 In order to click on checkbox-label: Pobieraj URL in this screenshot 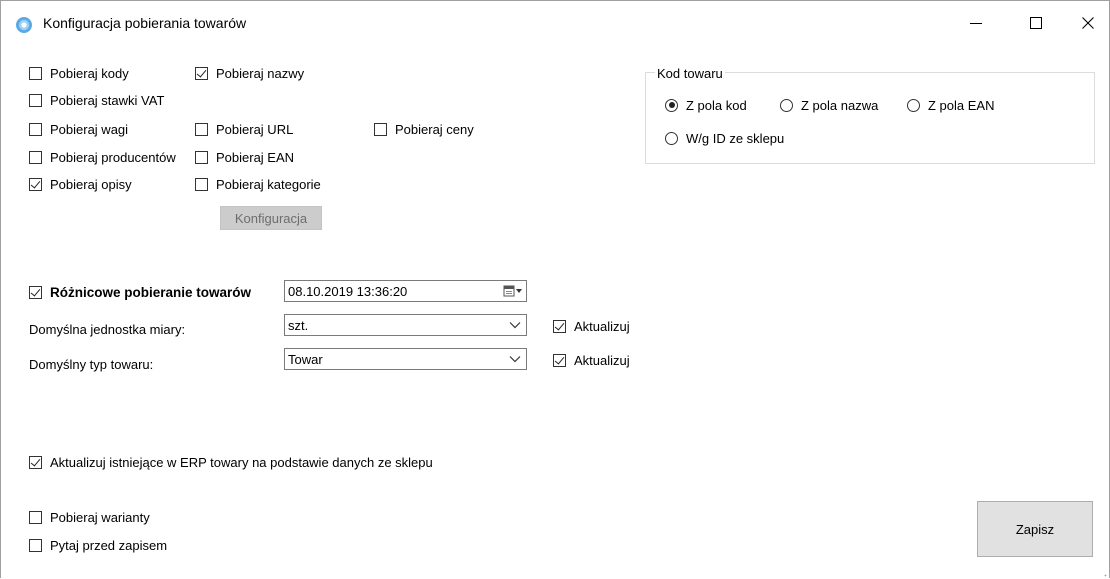, I will do `click(255, 129)`.